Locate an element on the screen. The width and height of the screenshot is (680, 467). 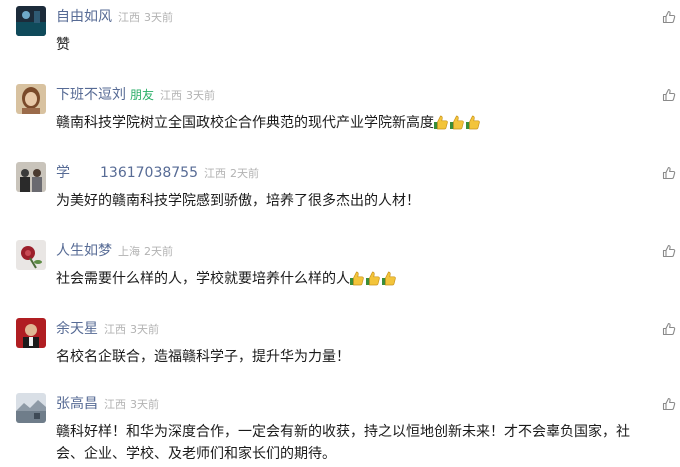
comment-text: 赣南科技学院树立全国政校企合作典范的现代产业学院新高度 is located at coordinates (336, 124).